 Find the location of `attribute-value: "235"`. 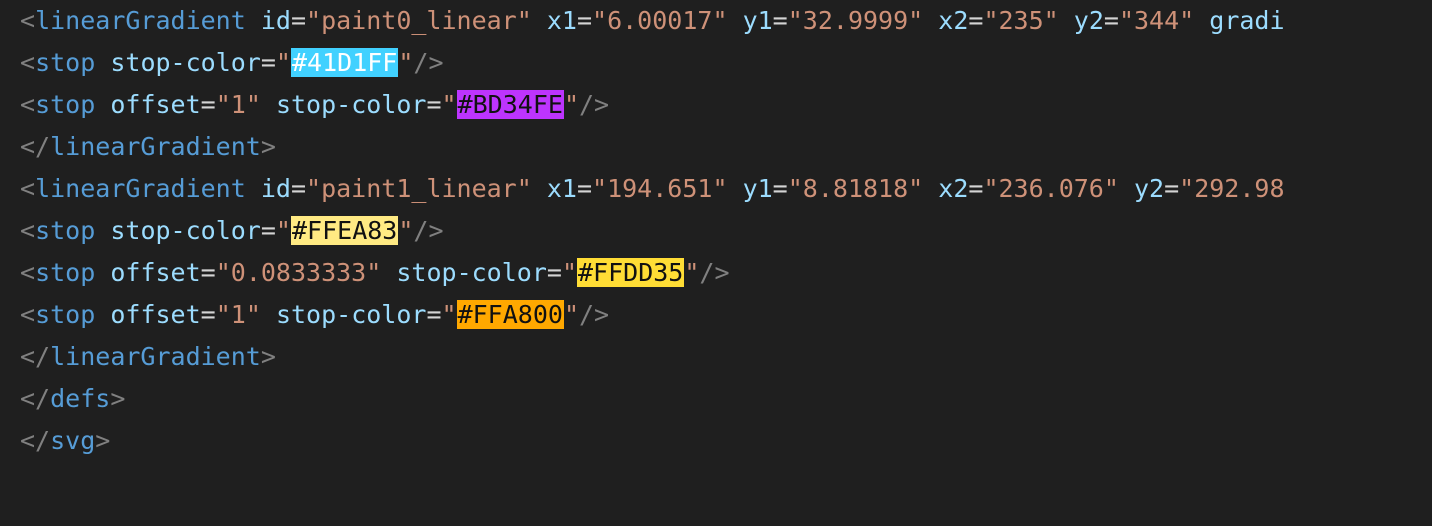

attribute-value: "235" is located at coordinates (1021, 20).